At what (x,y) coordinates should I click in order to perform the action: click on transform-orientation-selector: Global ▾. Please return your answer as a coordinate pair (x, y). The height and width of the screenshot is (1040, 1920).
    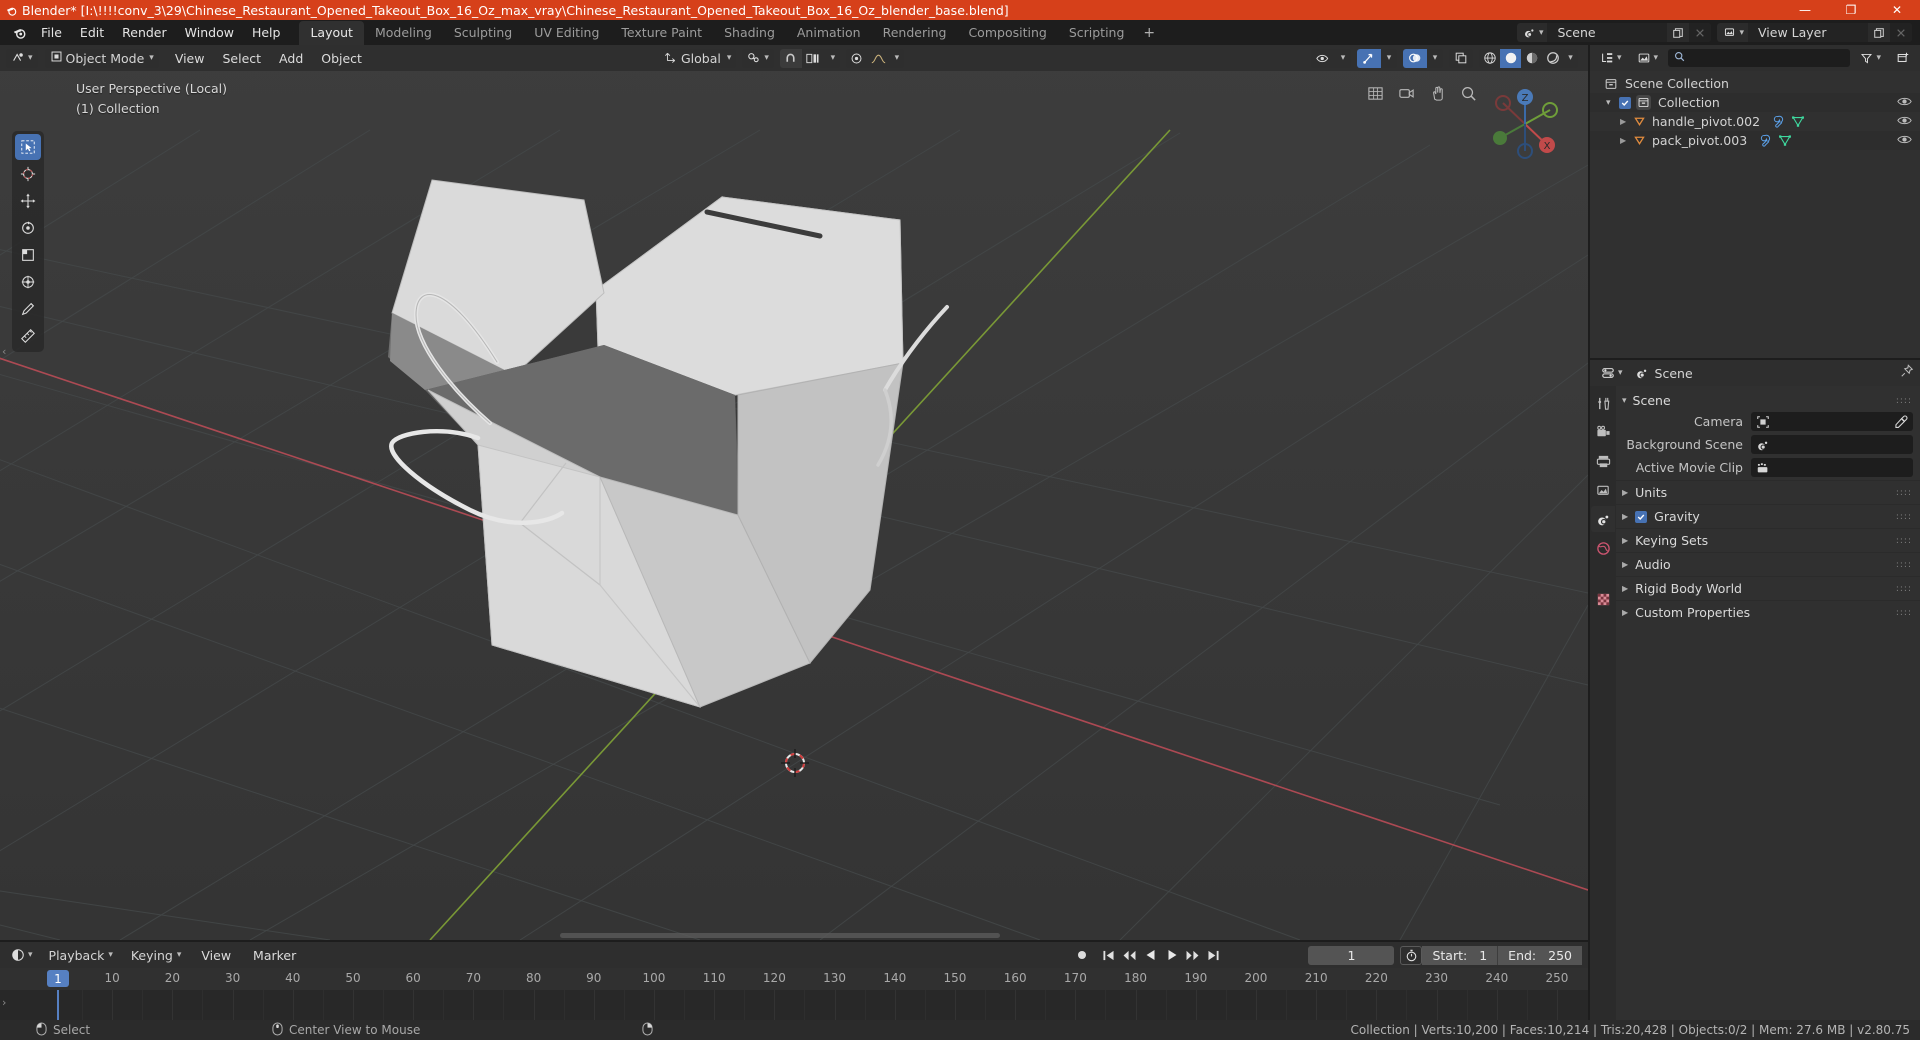
    Looking at the image, I should click on (698, 58).